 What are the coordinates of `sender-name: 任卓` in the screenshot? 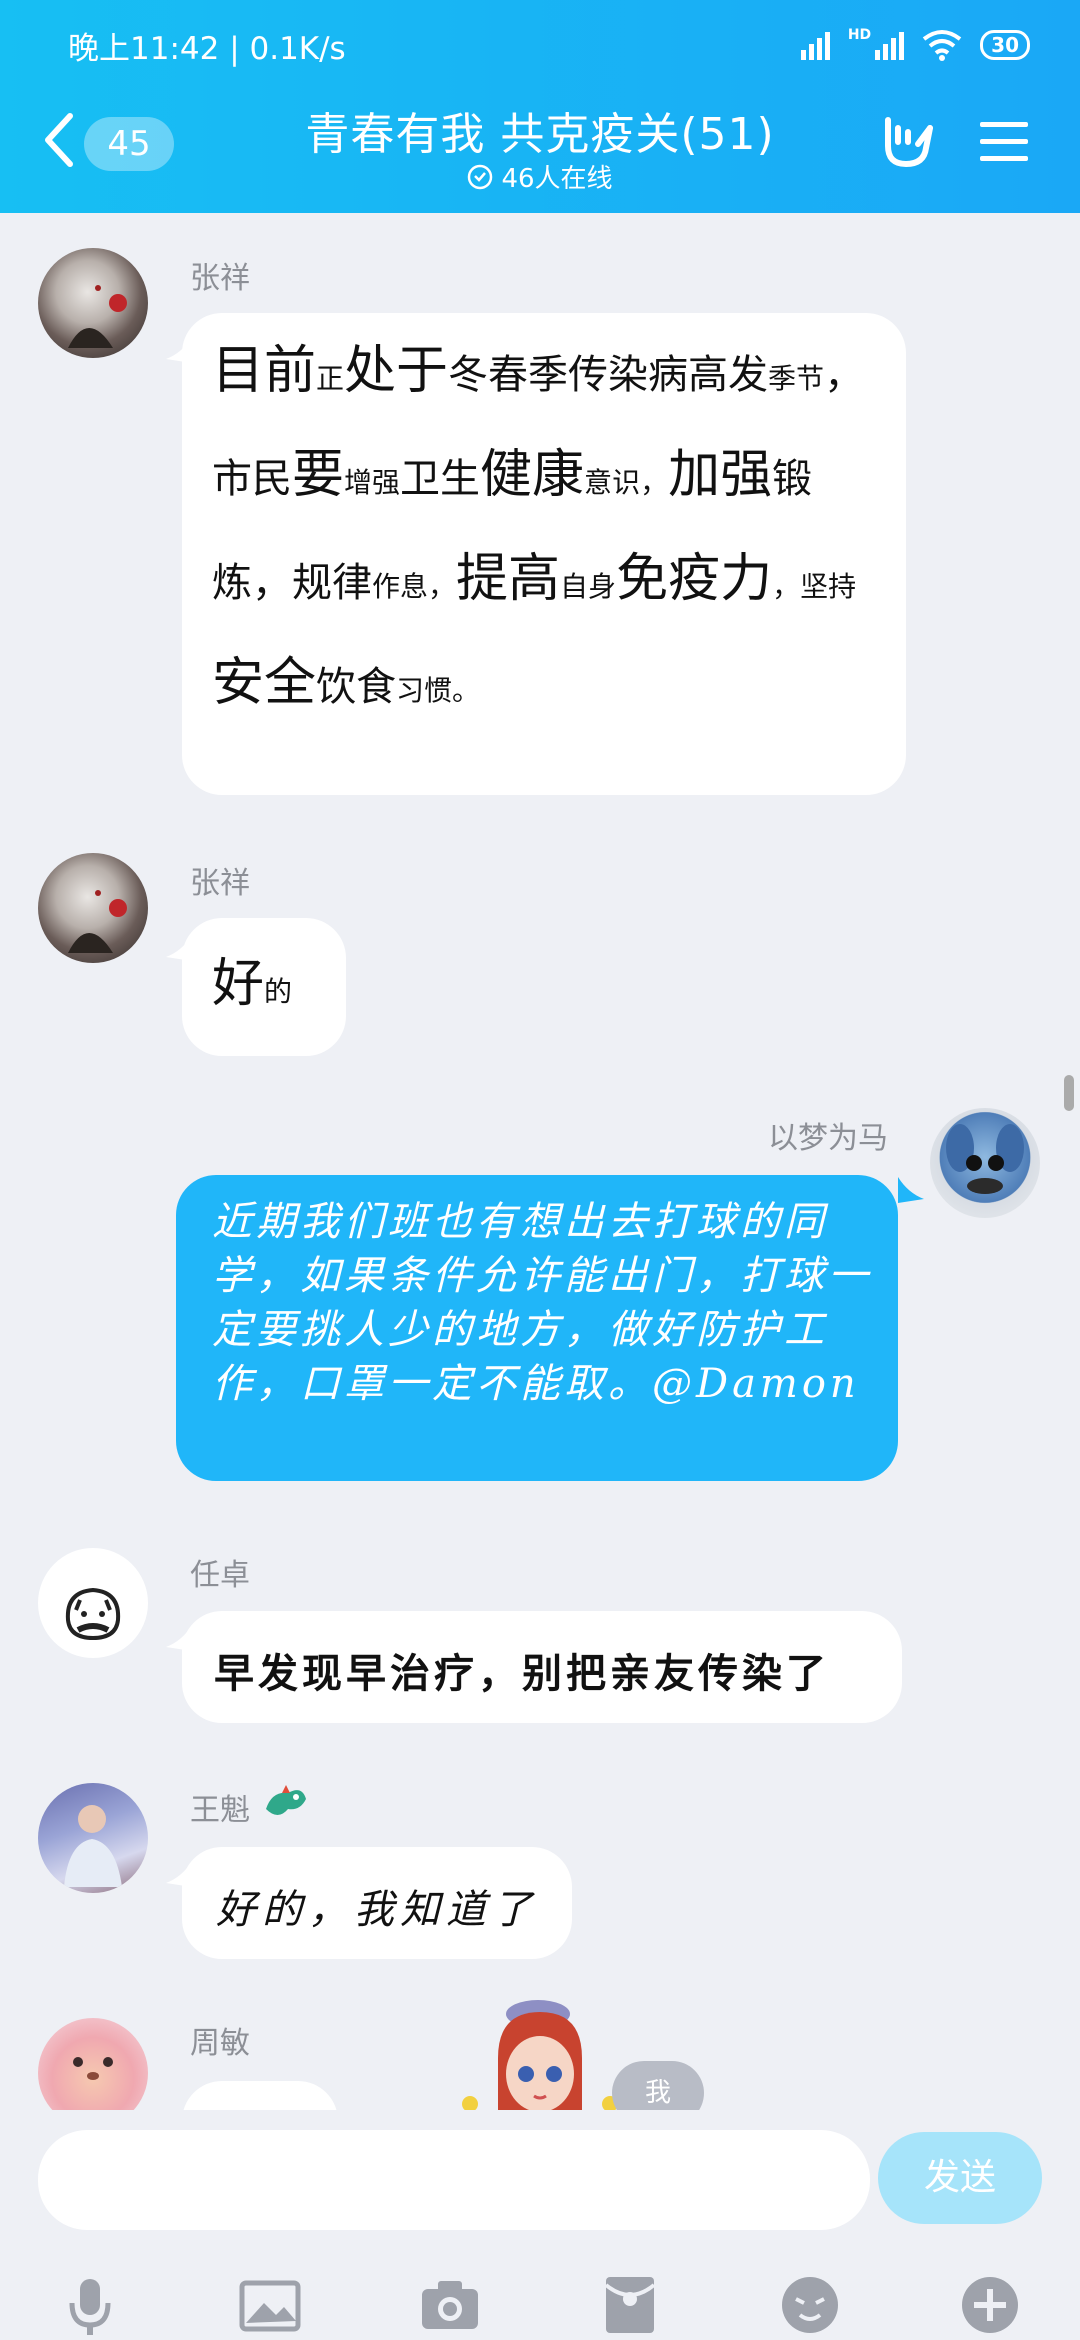 It's located at (220, 1575).